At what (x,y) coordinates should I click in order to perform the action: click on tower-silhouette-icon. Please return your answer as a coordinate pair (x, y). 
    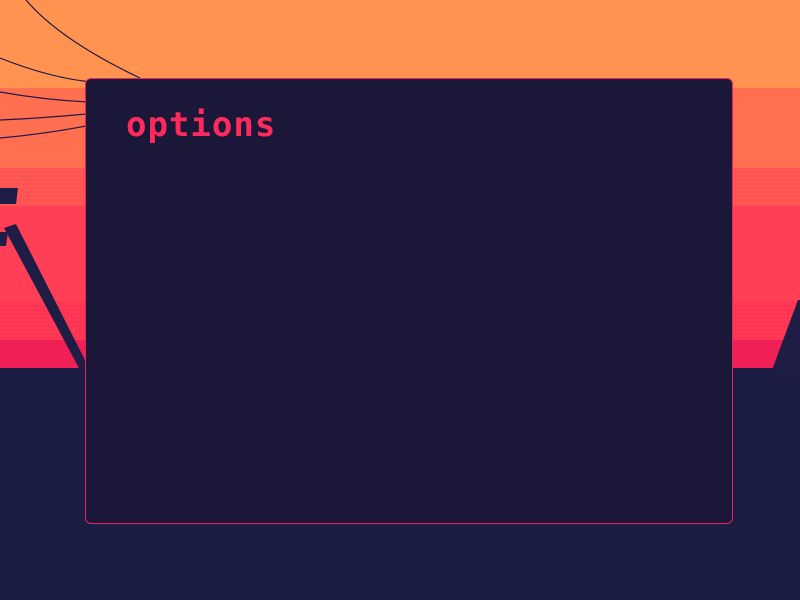
    Looking at the image, I should click on (786, 335).